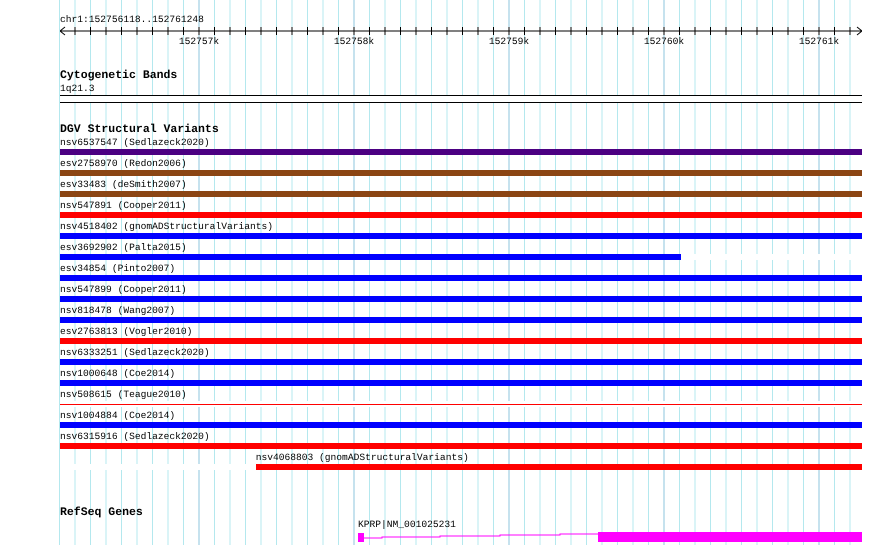 This screenshot has width=890, height=545. What do you see at coordinates (139, 129) in the screenshot?
I see `track-title: DGV Structural Variants` at bounding box center [139, 129].